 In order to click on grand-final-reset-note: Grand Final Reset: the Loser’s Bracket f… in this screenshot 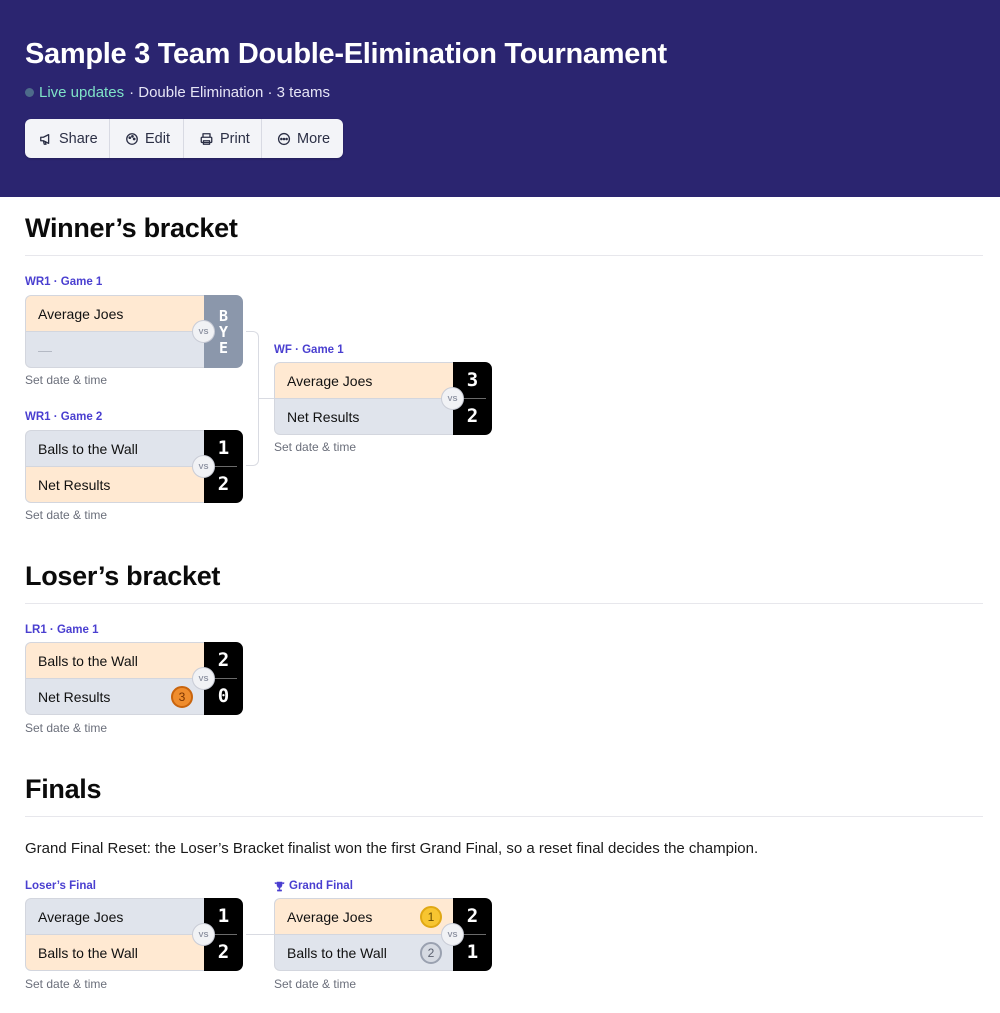, I will do `click(392, 848)`.